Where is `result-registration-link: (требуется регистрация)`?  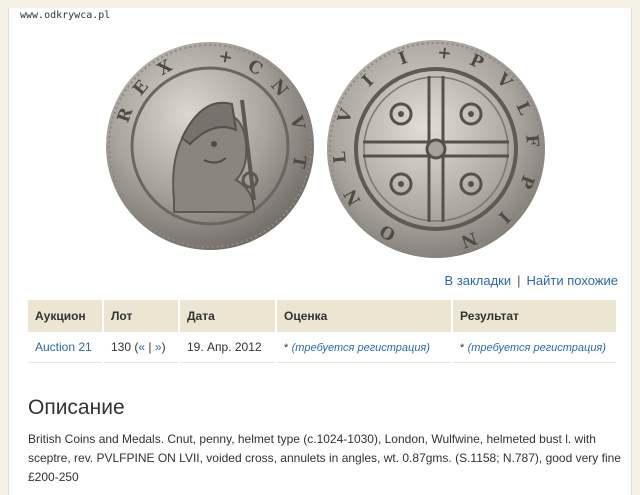 result-registration-link: (требуется регистрация) is located at coordinates (537, 348).